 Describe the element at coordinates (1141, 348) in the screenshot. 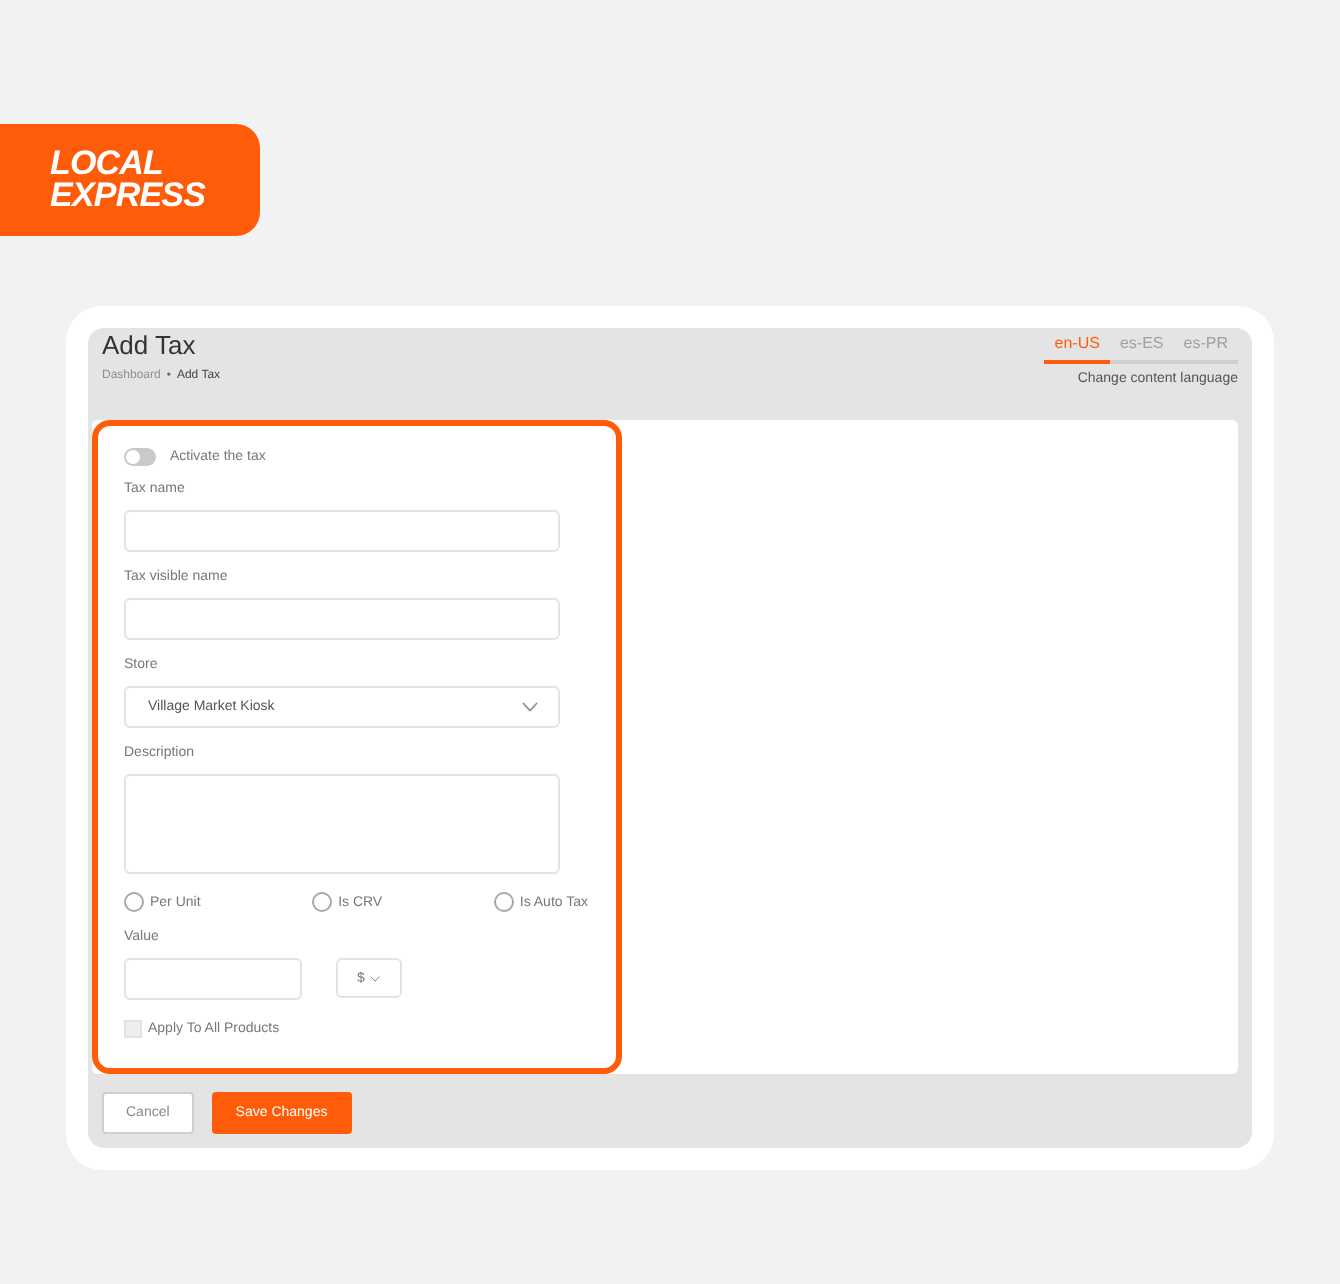

I see `language-tab: es-ES` at that location.